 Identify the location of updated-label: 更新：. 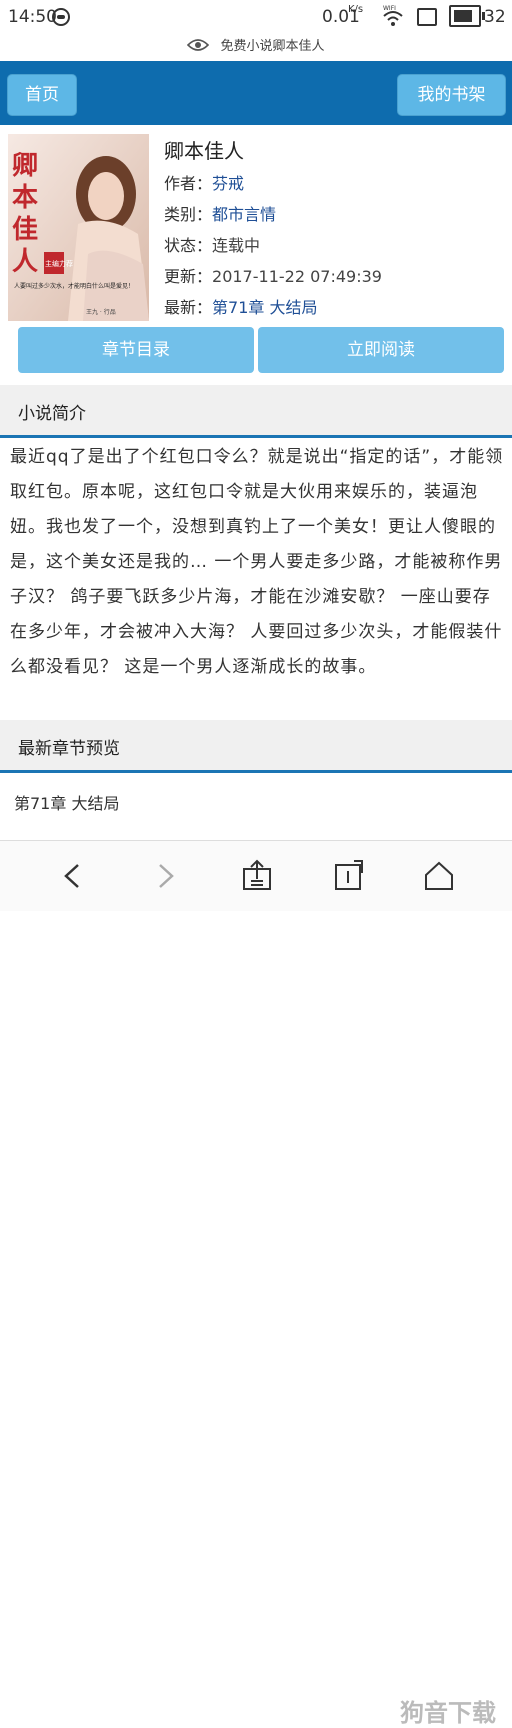
(188, 276).